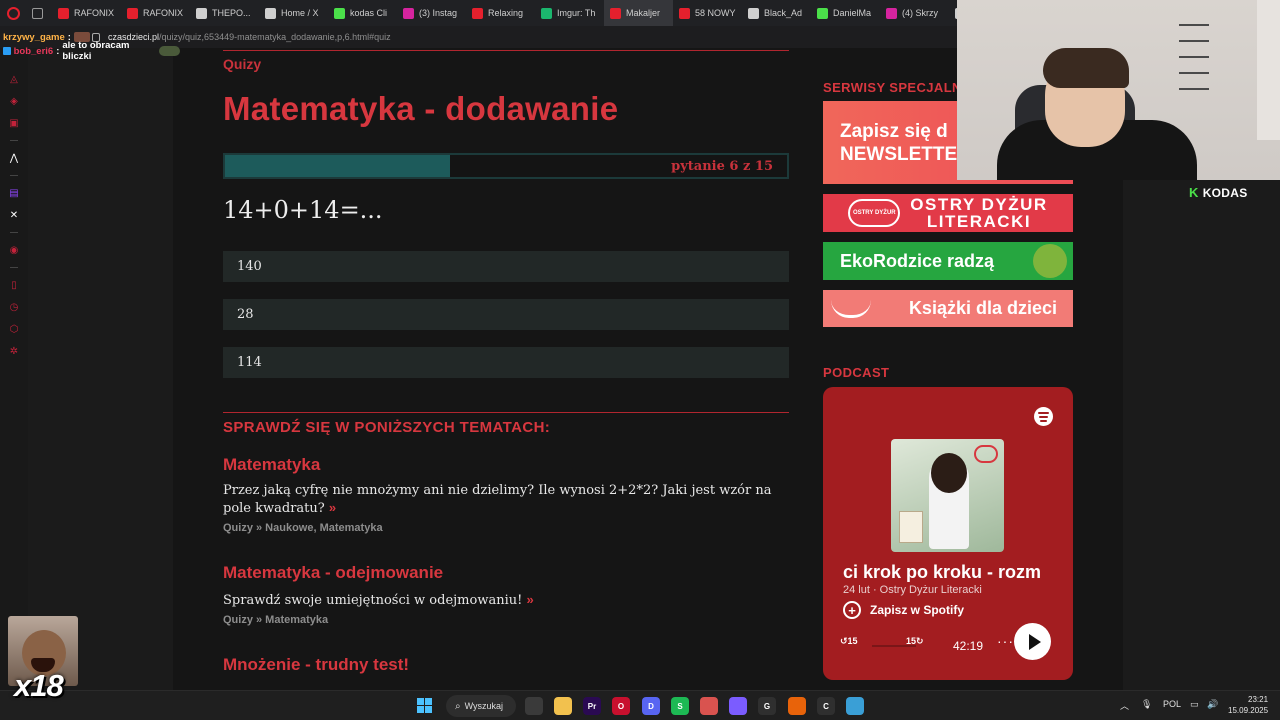 The height and width of the screenshot is (720, 1280). I want to click on tab-label: Black_Ad, so click(783, 13).